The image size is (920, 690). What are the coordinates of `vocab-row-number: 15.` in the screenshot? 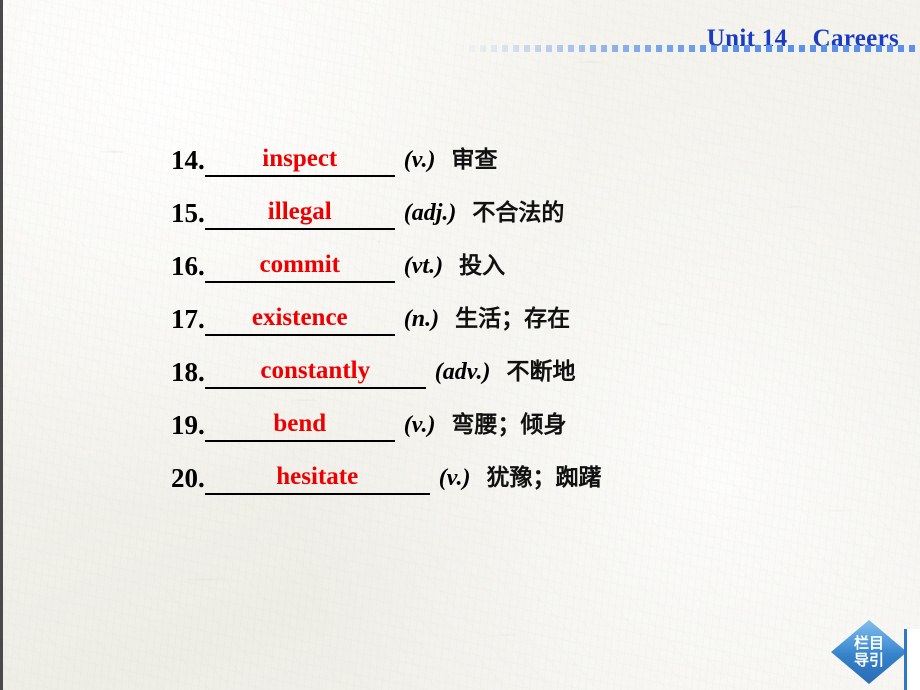 It's located at (188, 213).